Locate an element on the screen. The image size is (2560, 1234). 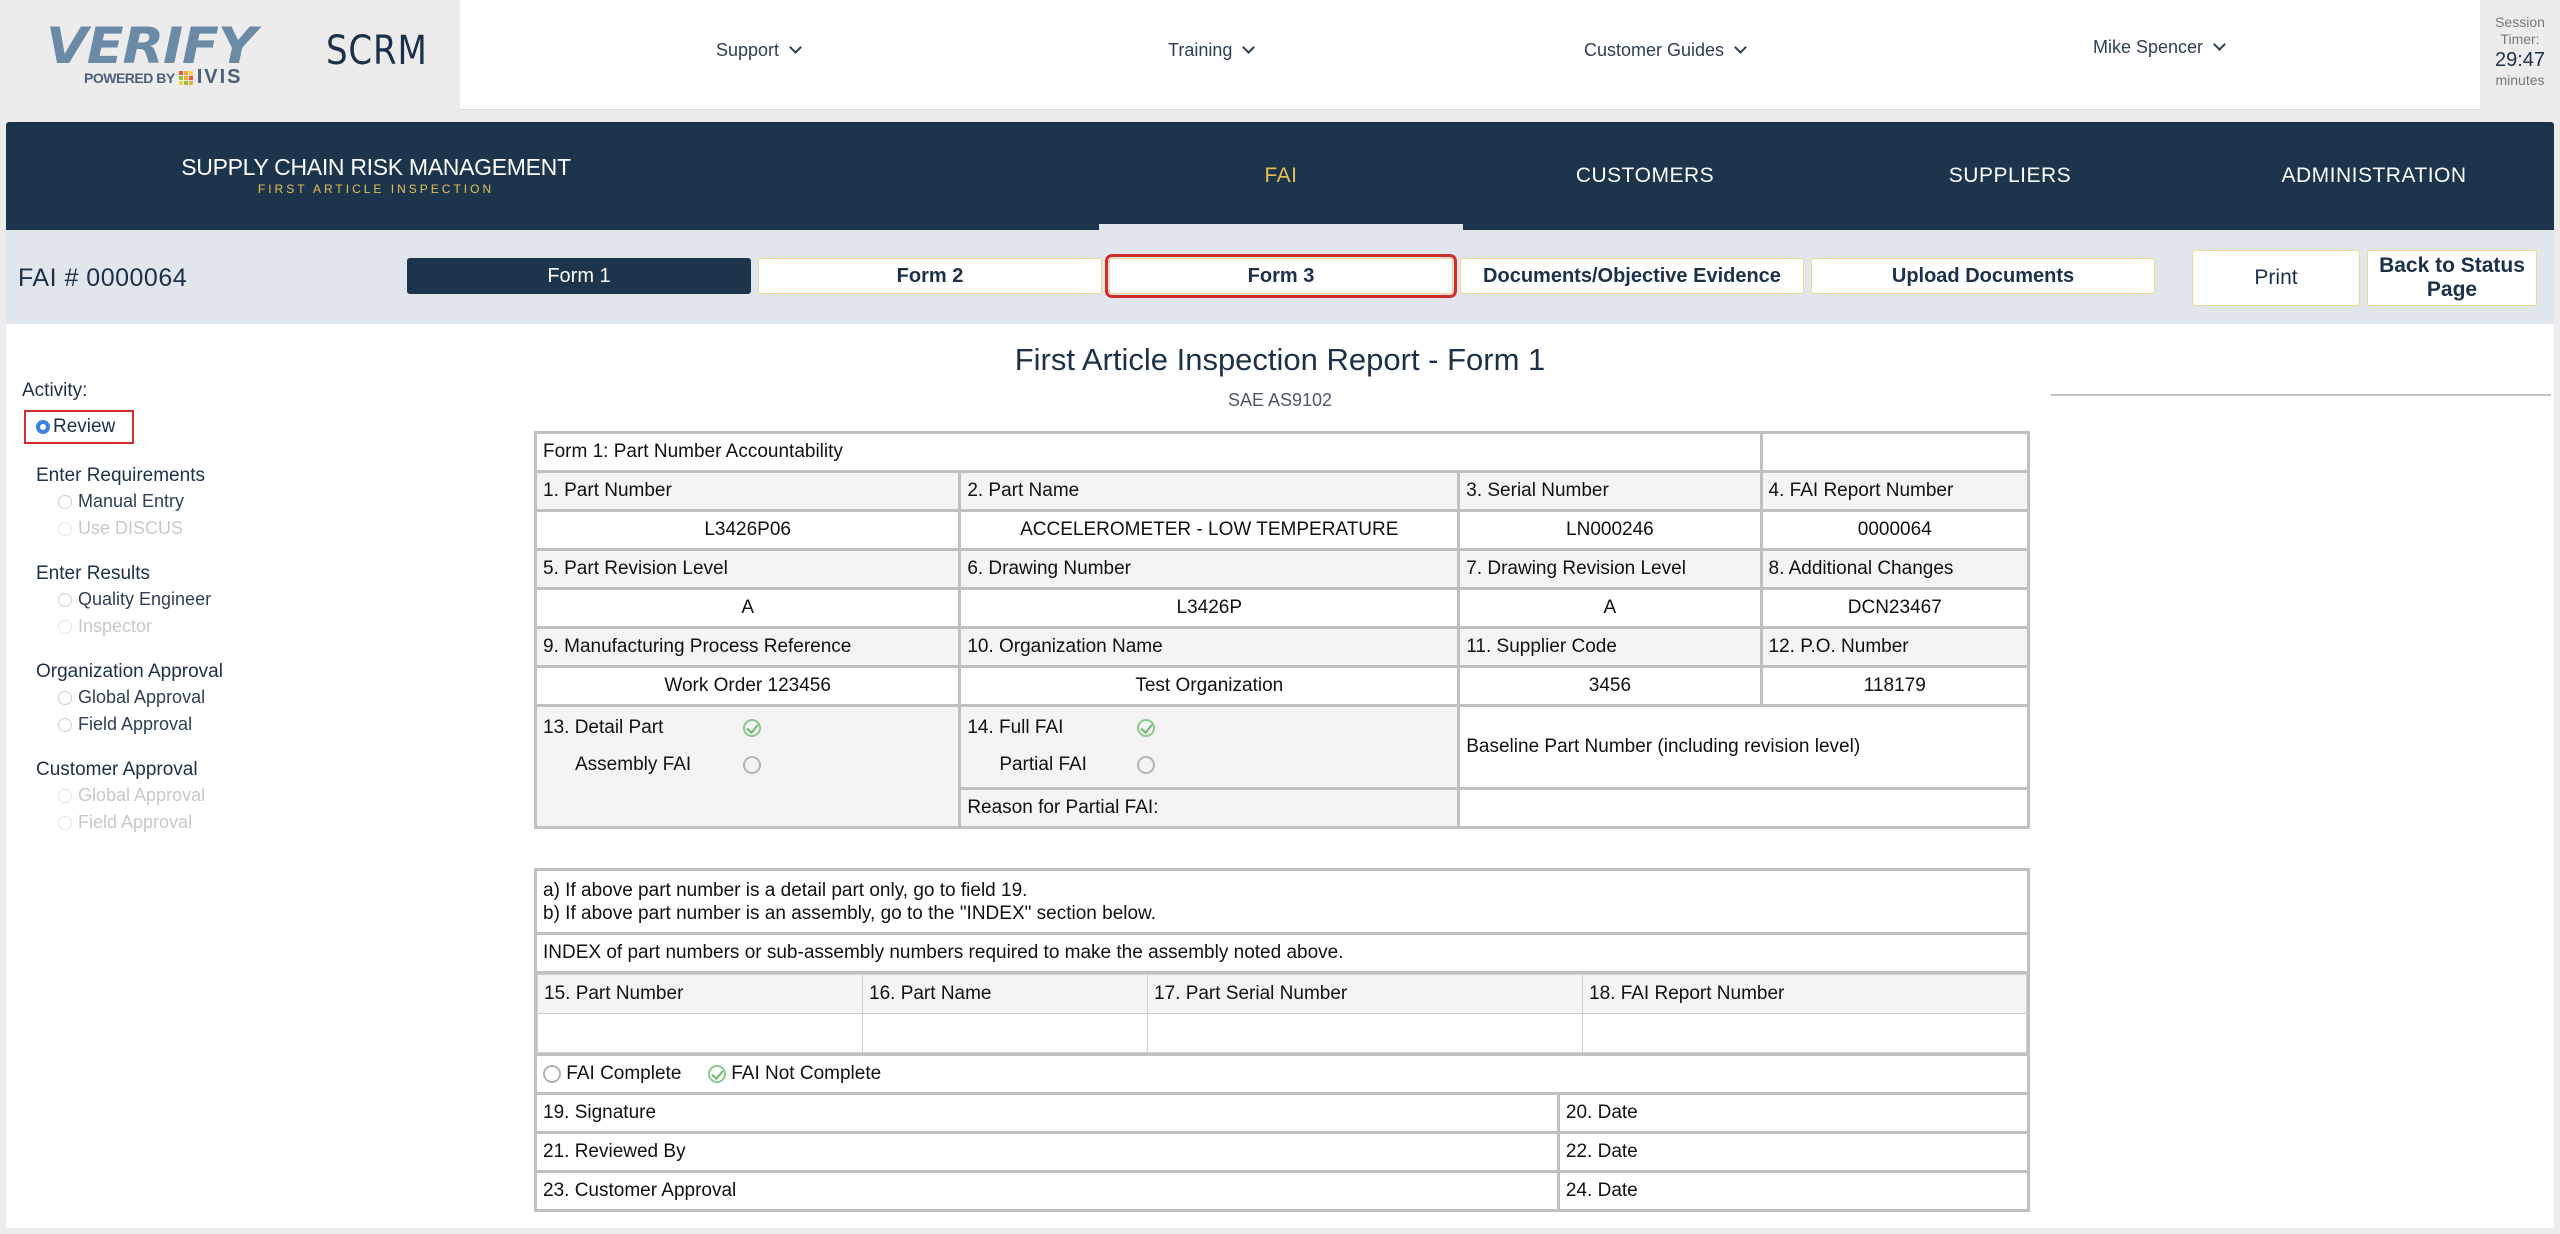
assembly-fai-row: Assembly FAI is located at coordinates (747, 765).